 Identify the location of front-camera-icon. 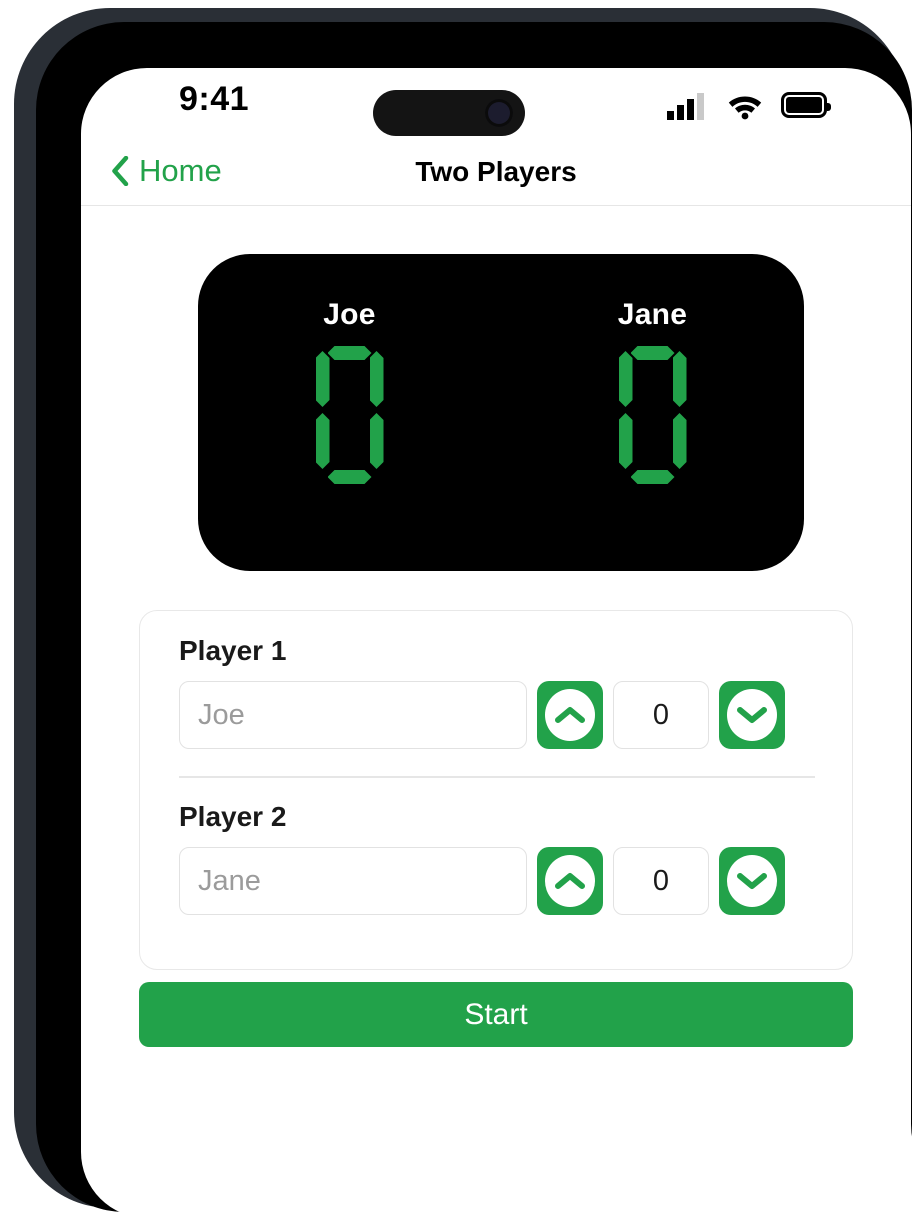
(499, 113).